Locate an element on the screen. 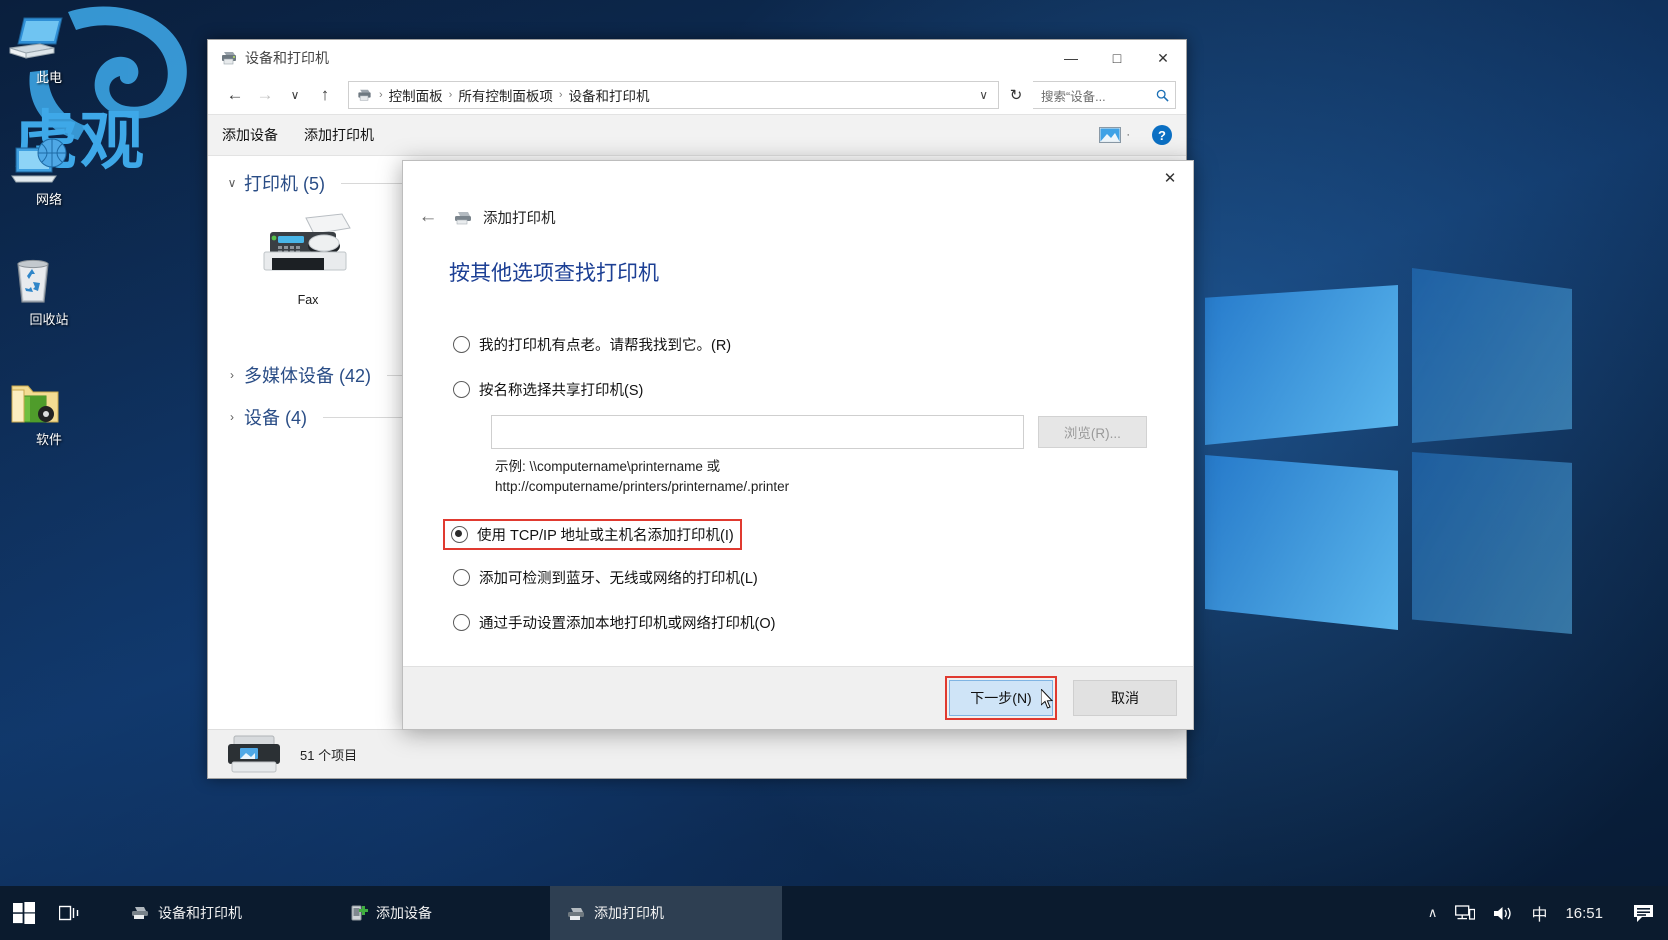 The width and height of the screenshot is (1668, 940). radio-label: 使用 TCP/IP 地址或主机名添加打印机(I) is located at coordinates (605, 536).